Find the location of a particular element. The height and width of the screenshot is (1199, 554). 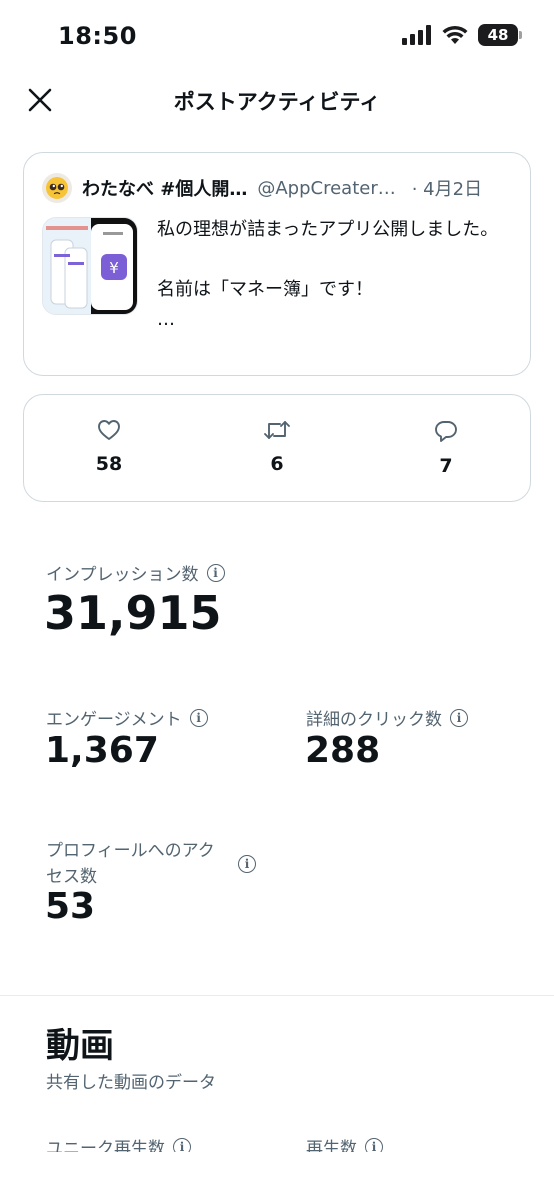

profile-visits-value: 53 is located at coordinates (70, 906).